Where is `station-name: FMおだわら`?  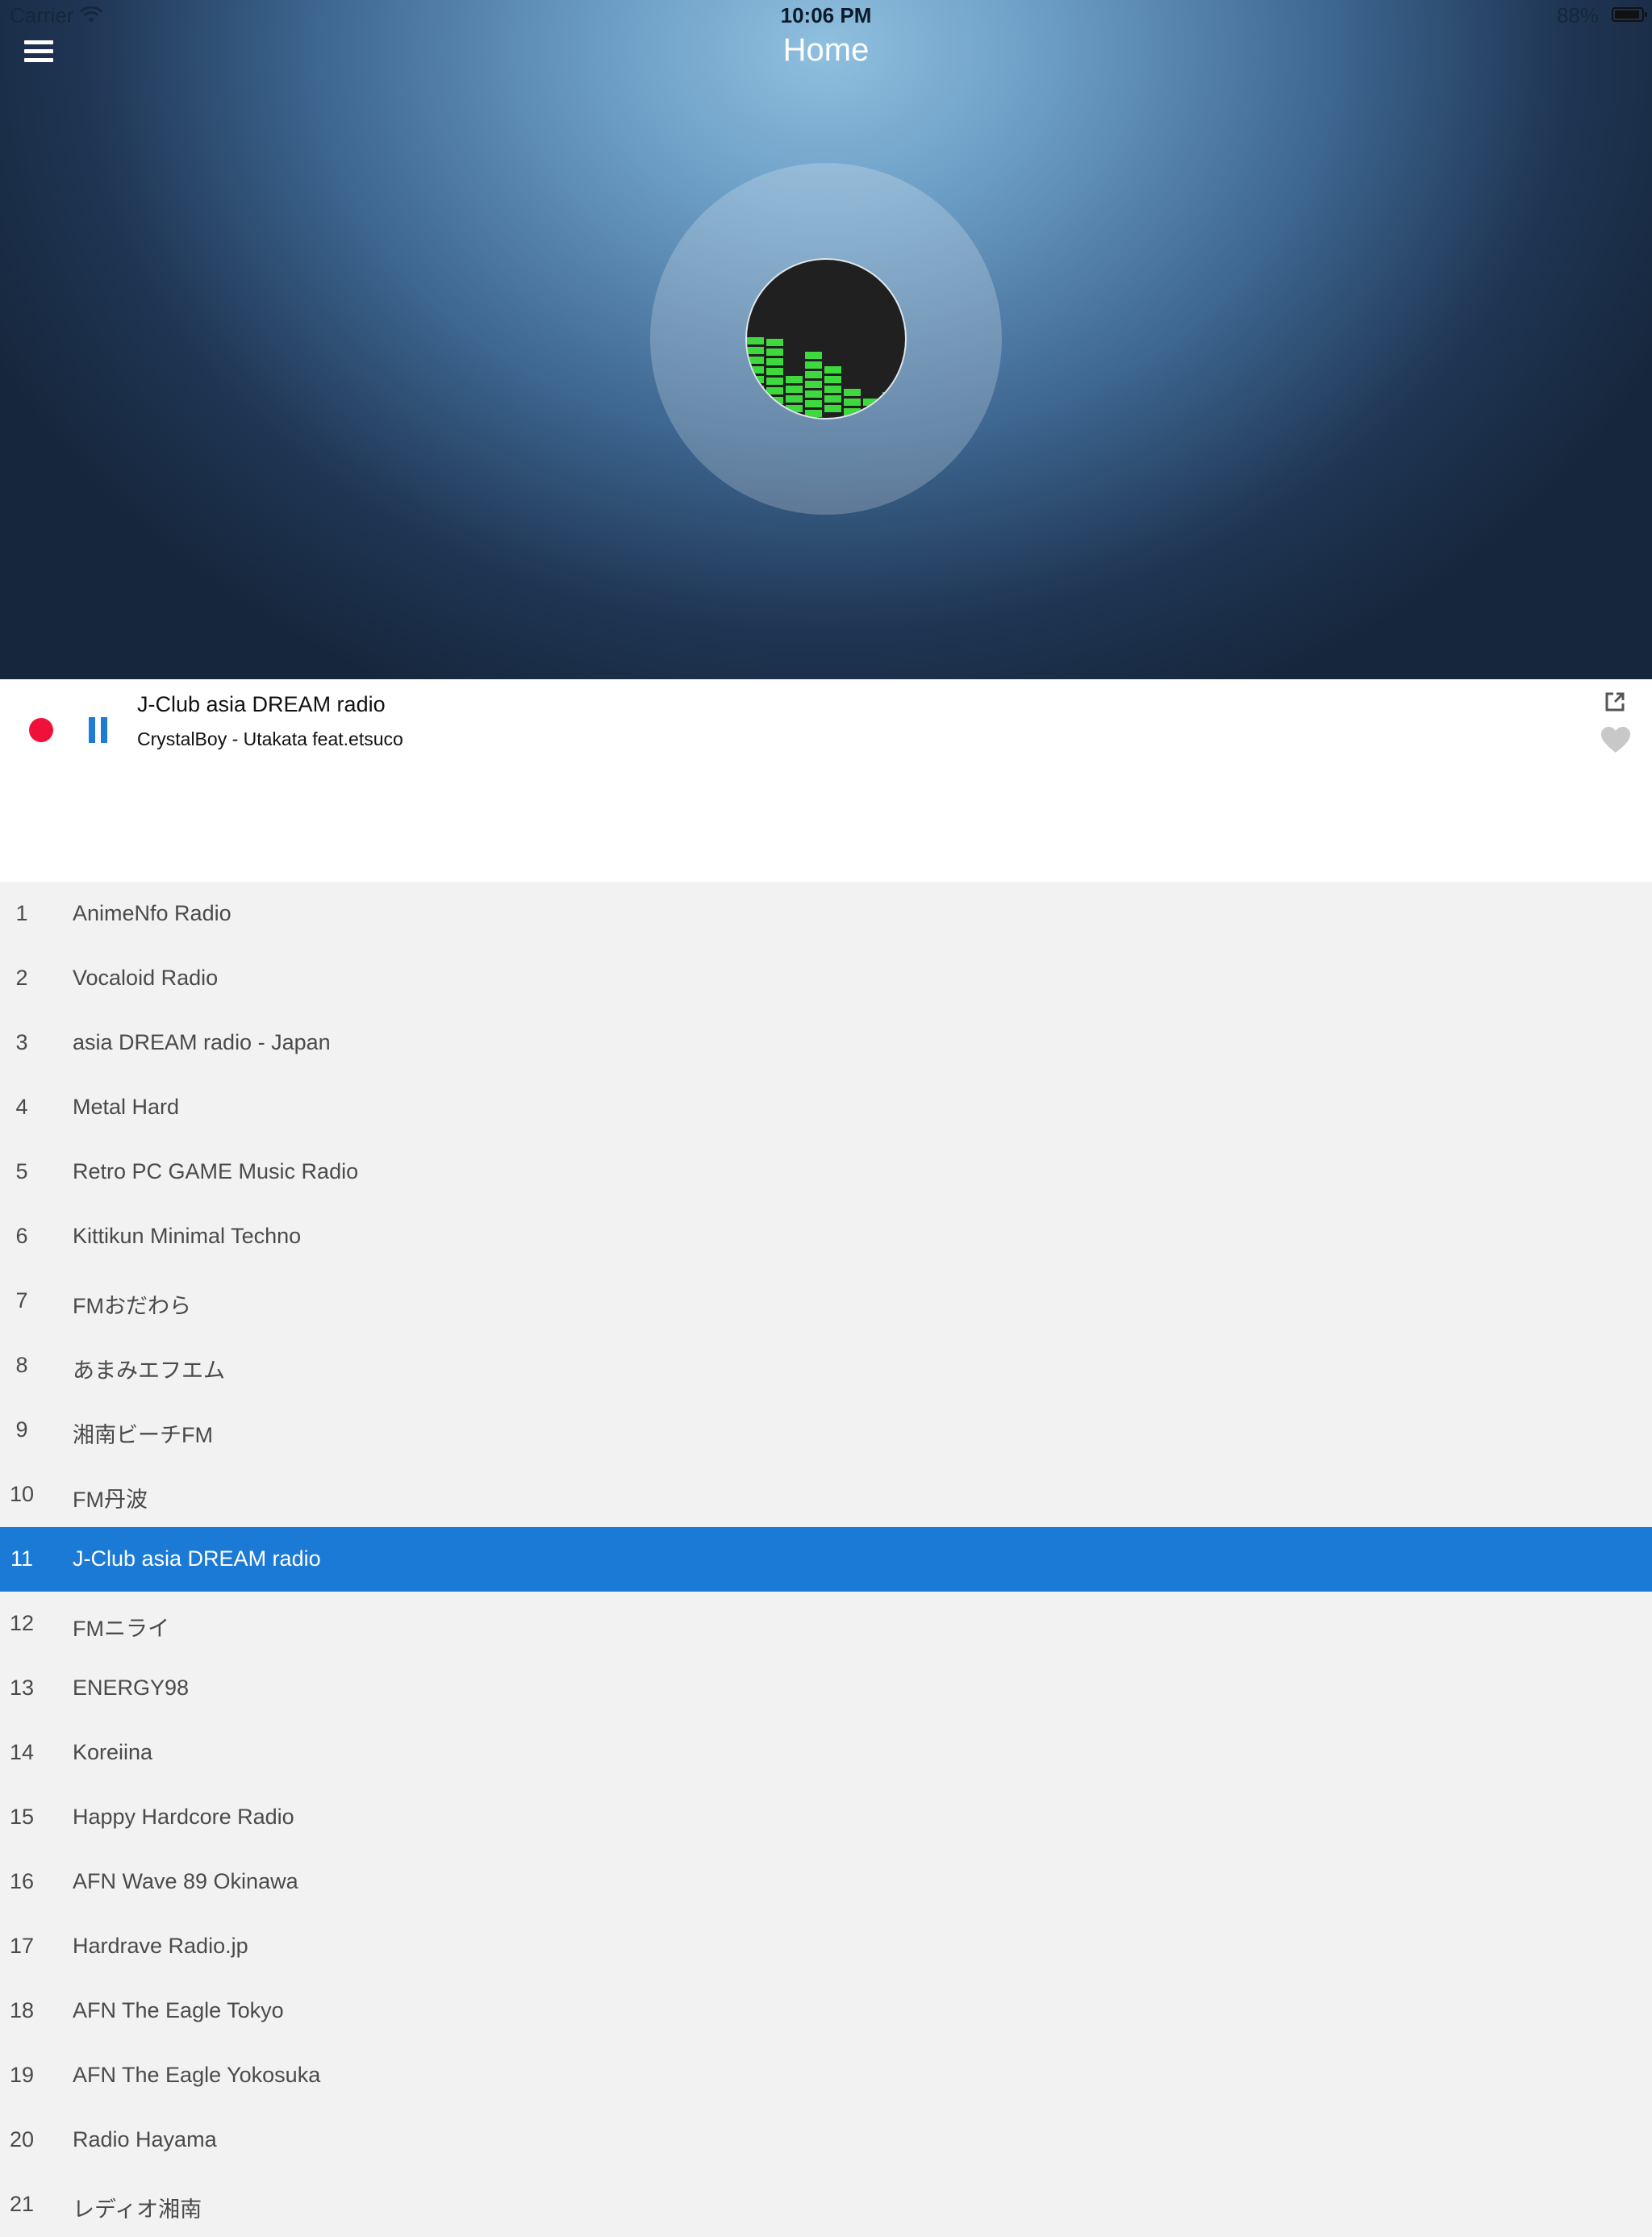
station-name: FMおだわら is located at coordinates (132, 1306).